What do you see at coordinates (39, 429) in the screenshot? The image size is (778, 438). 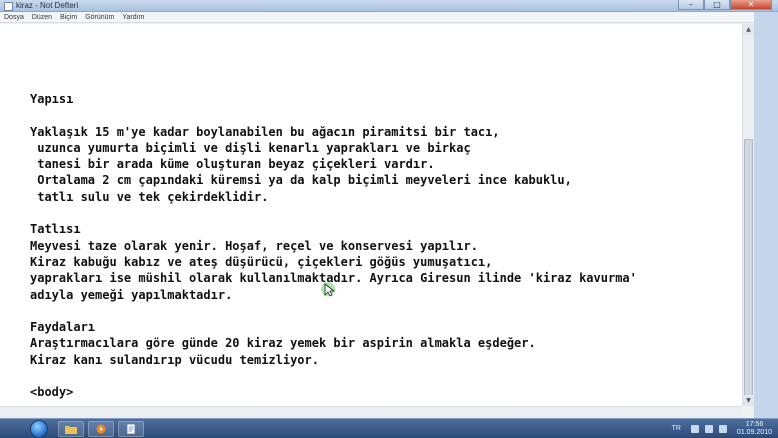 I see `start-button` at bounding box center [39, 429].